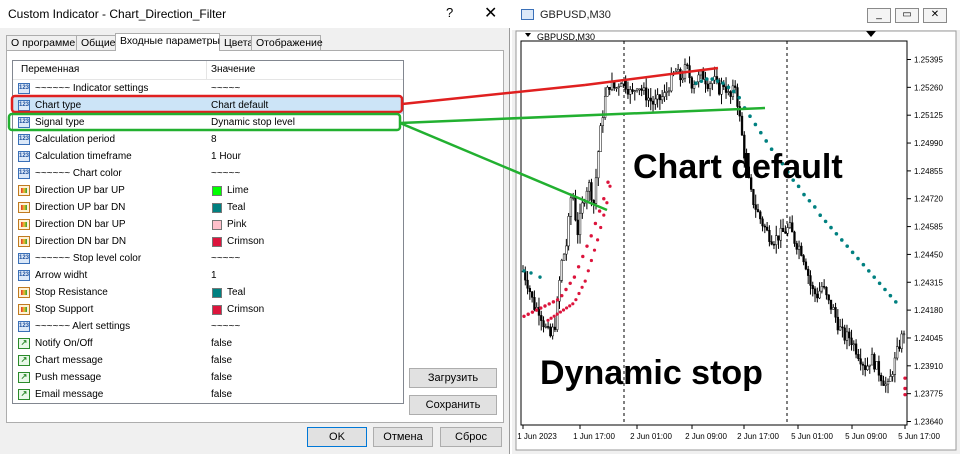 This screenshot has height=454, width=960. Describe the element at coordinates (928, 310) in the screenshot. I see `price-label: 1.24180` at that location.